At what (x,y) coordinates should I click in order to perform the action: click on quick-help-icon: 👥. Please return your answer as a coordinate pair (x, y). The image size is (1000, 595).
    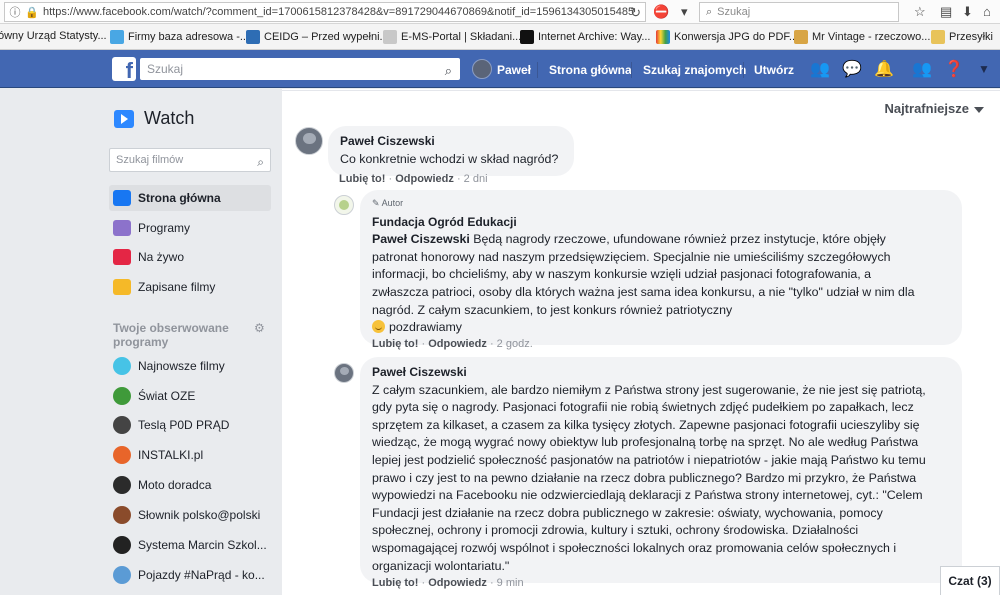
    Looking at the image, I should click on (922, 69).